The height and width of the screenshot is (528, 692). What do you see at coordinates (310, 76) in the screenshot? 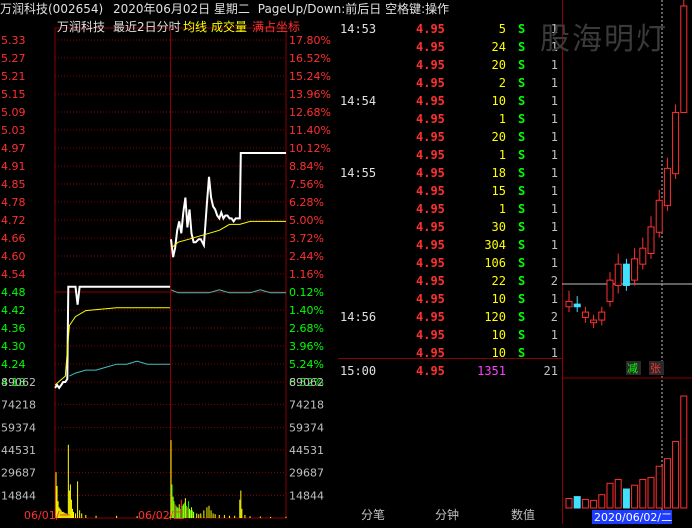
I see `percent-tick-label: 15.24%` at bounding box center [310, 76].